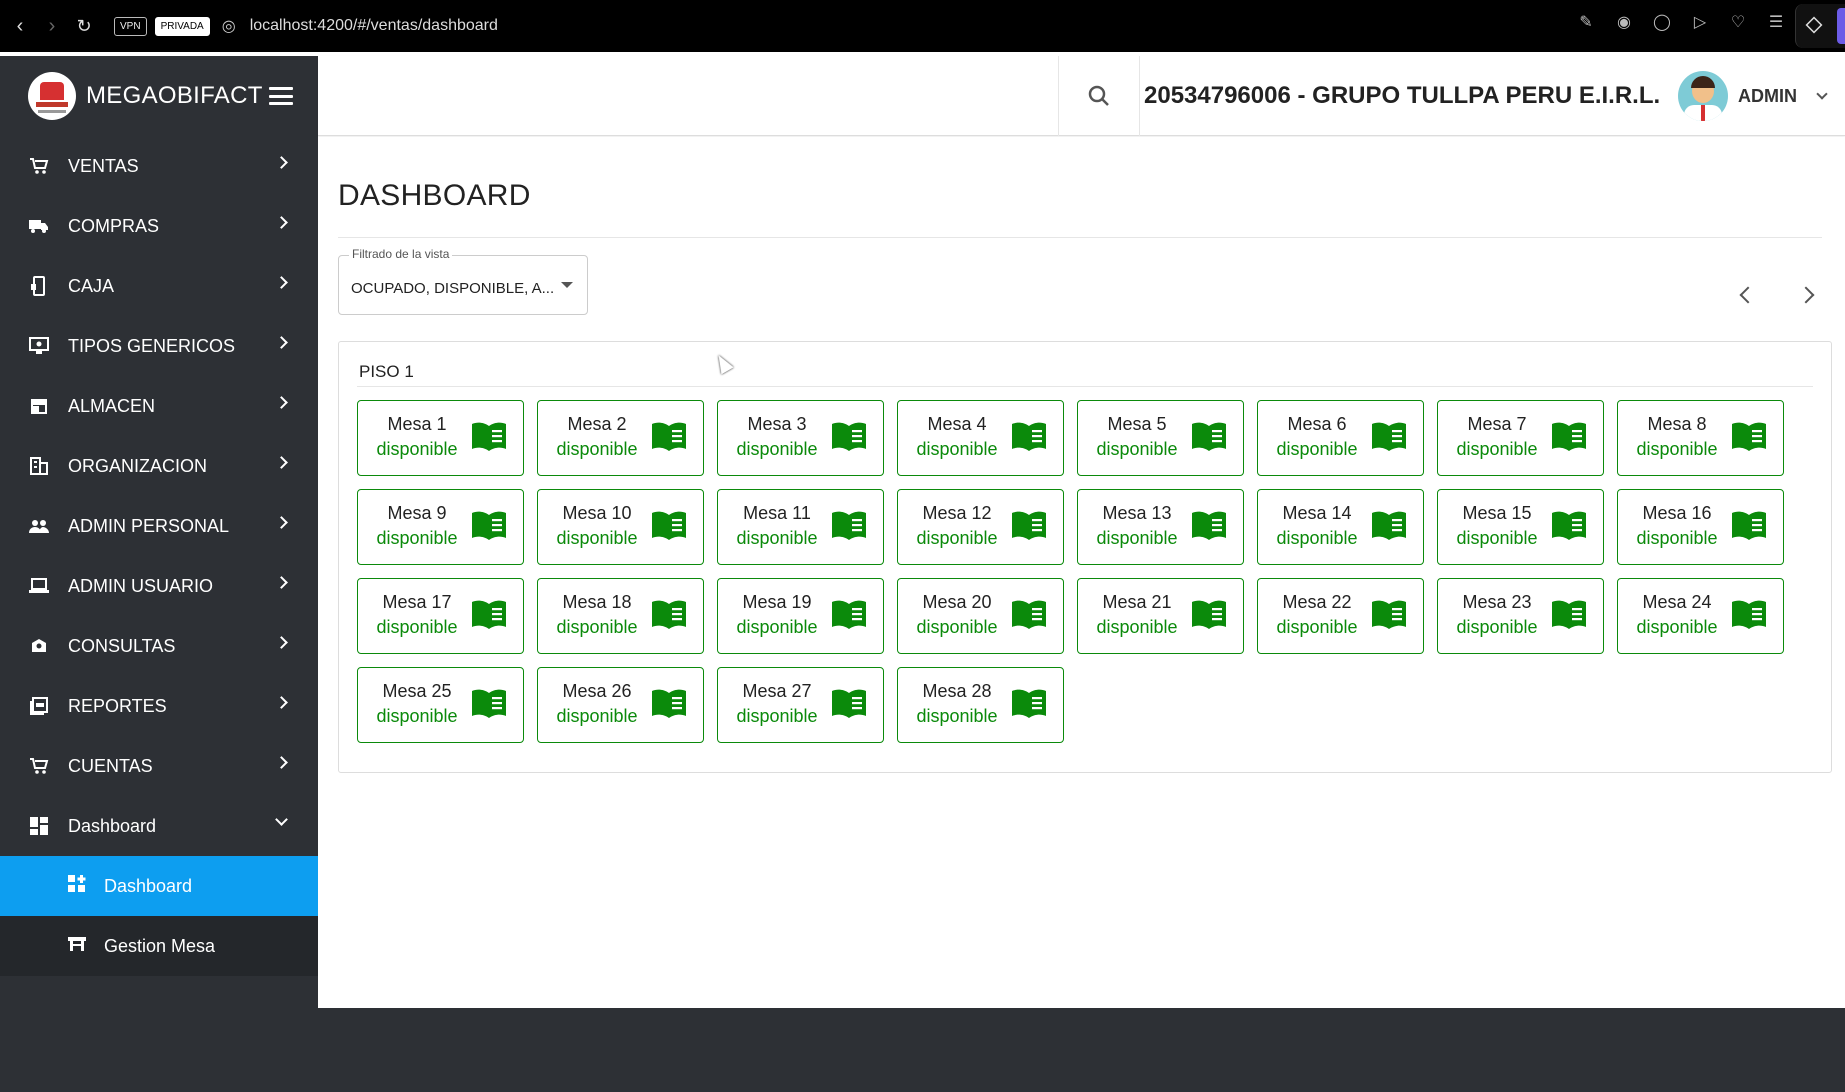  What do you see at coordinates (567, 285) in the screenshot?
I see `caret-down-icon` at bounding box center [567, 285].